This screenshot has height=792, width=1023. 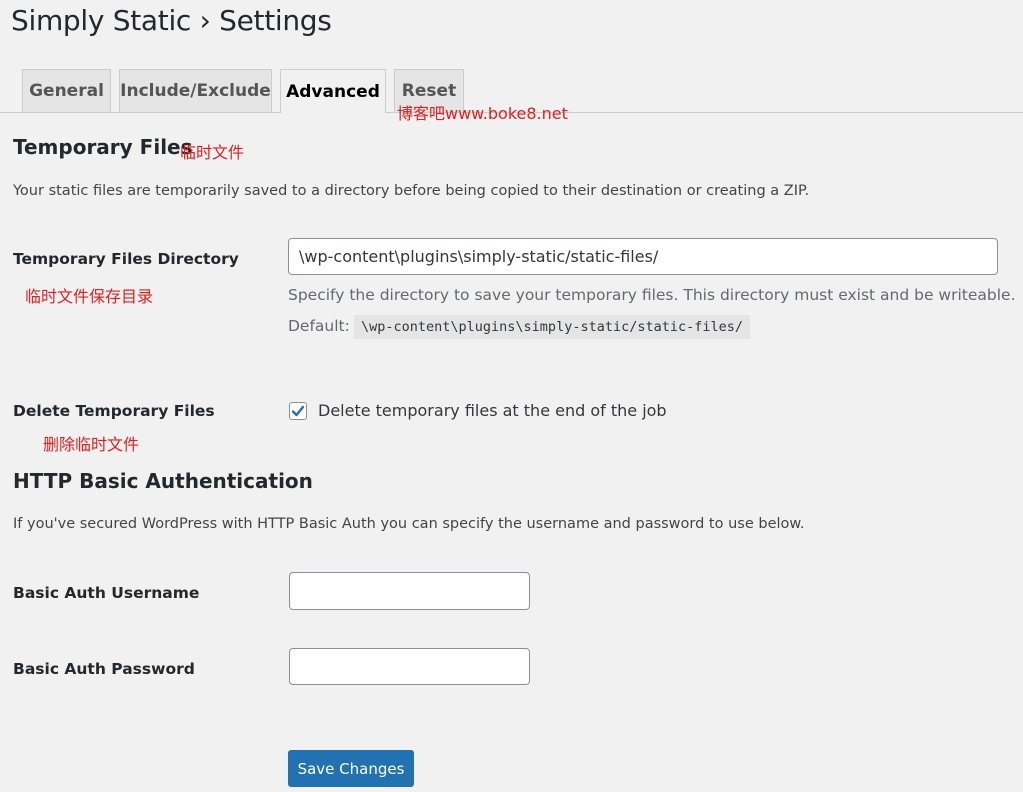 What do you see at coordinates (171, 20) in the screenshot?
I see `page-title: Simply Static › Settings` at bounding box center [171, 20].